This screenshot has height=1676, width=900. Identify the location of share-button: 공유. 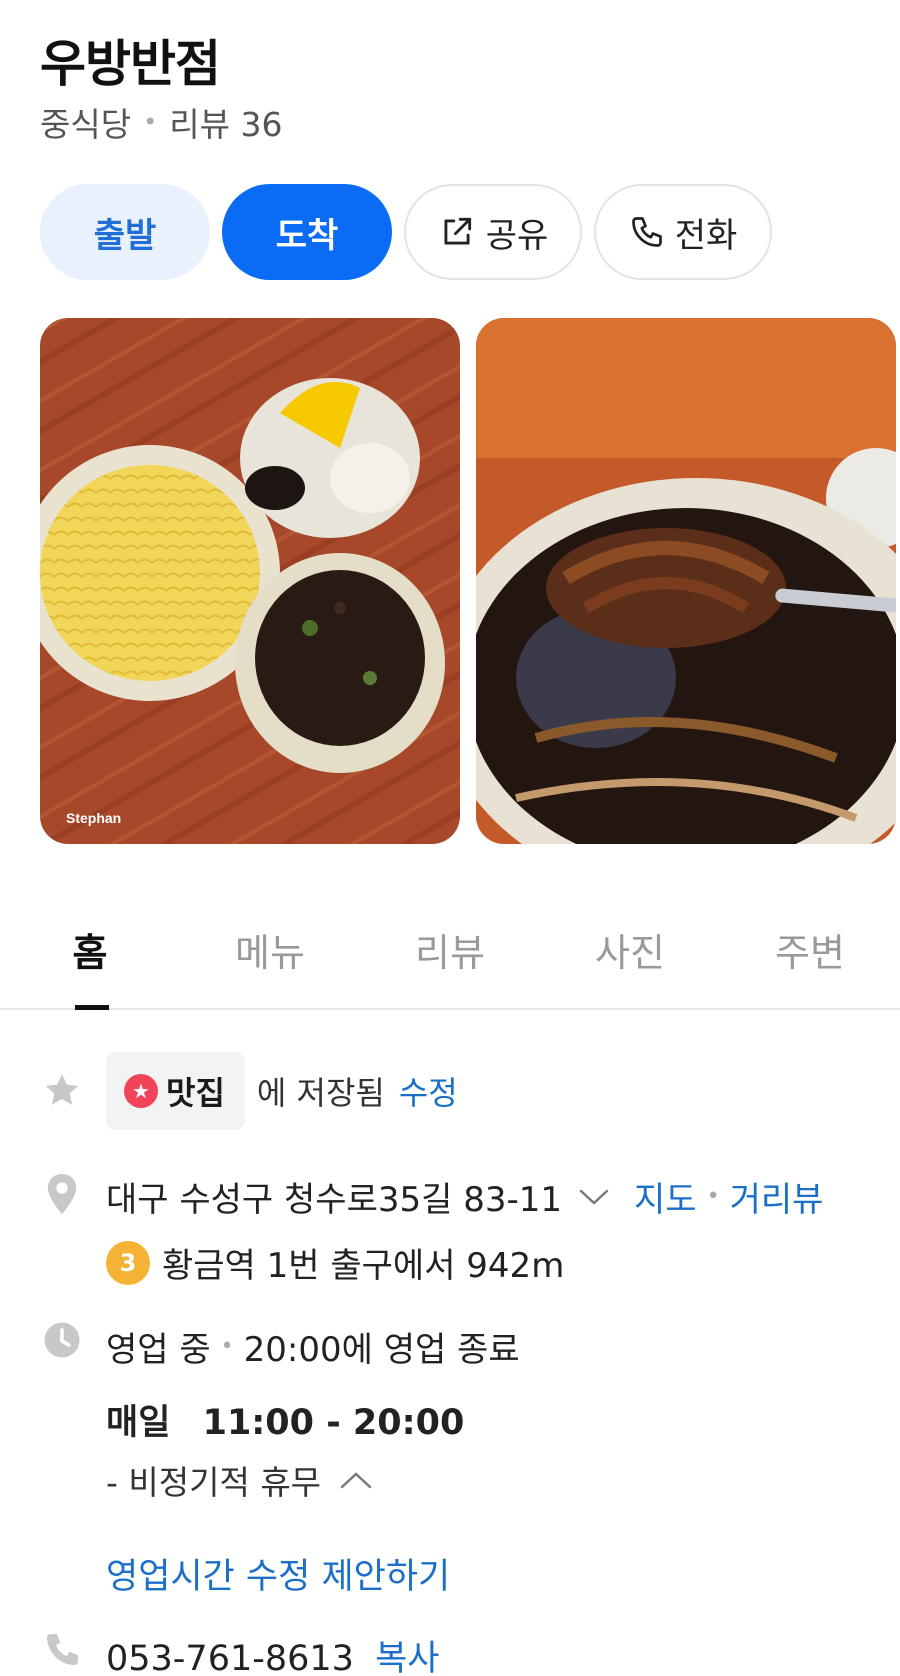
(493, 232).